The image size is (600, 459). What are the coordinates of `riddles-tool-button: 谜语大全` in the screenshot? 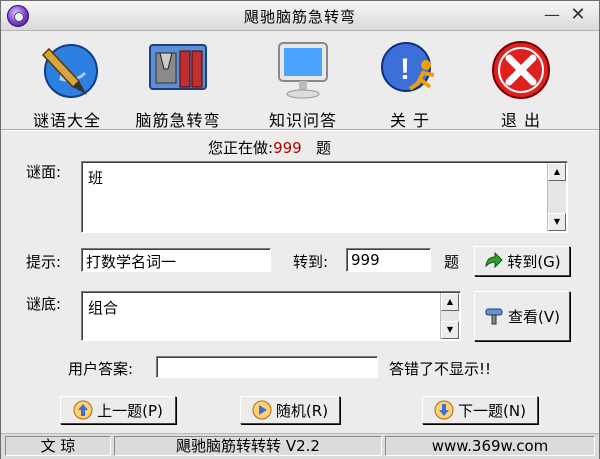 It's located at (67, 82).